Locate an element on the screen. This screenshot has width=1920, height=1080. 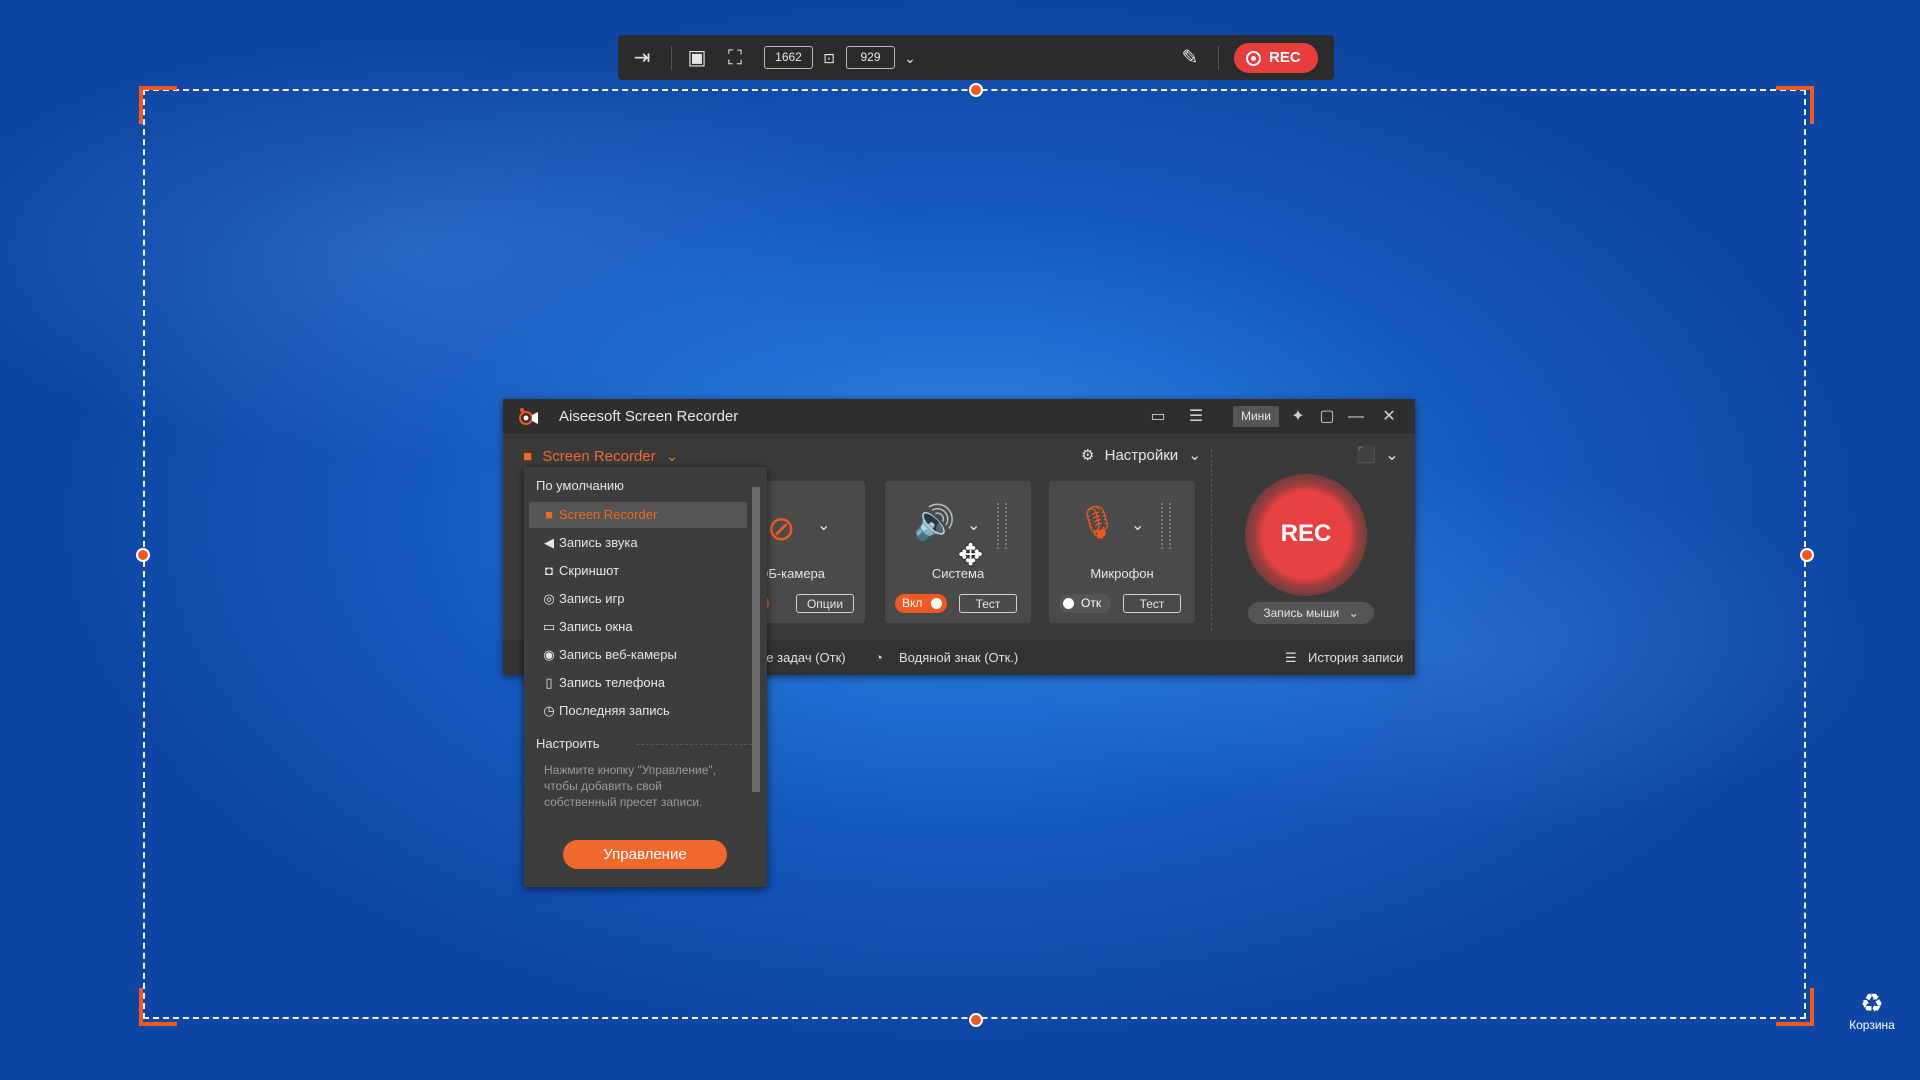
frame-corner-top-left is located at coordinates (158, 105).